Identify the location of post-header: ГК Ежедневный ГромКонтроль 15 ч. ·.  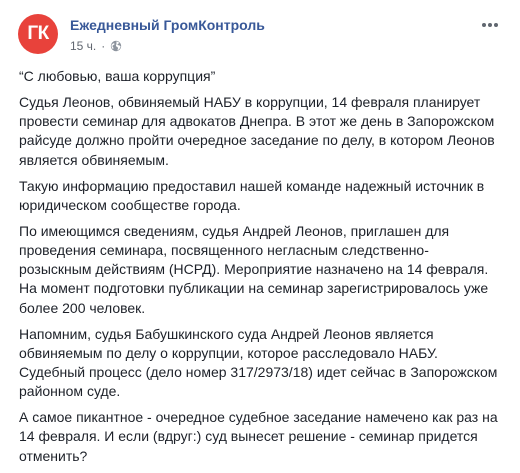
(263, 35).